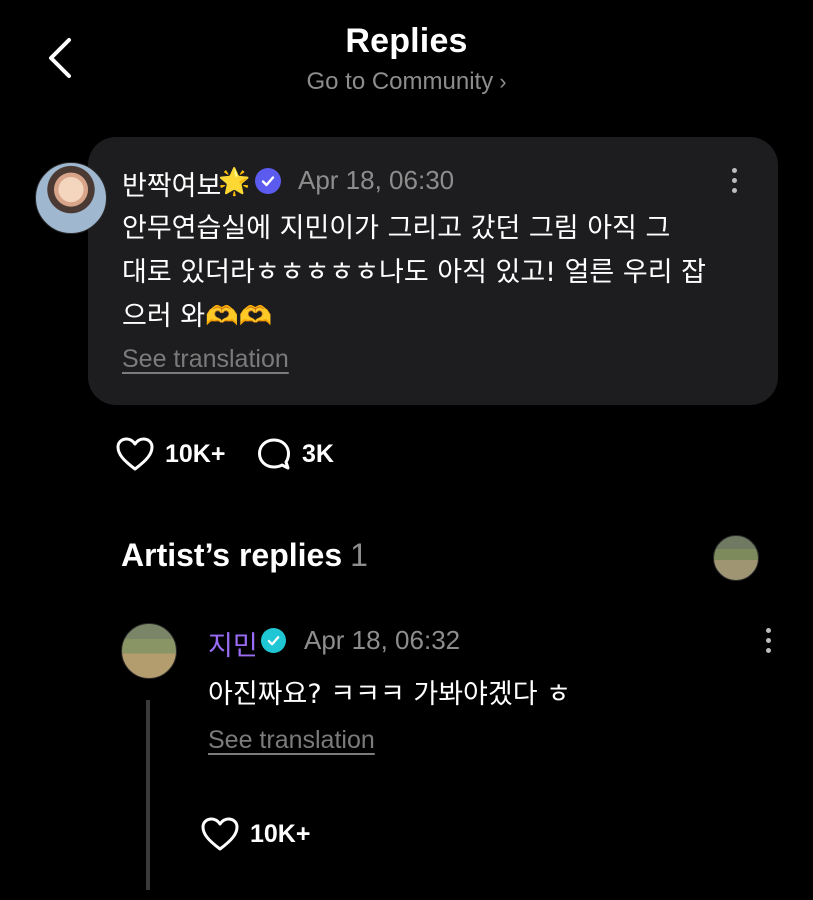  Describe the element at coordinates (400, 81) in the screenshot. I see `go-to-community-label: Go to Community` at that location.